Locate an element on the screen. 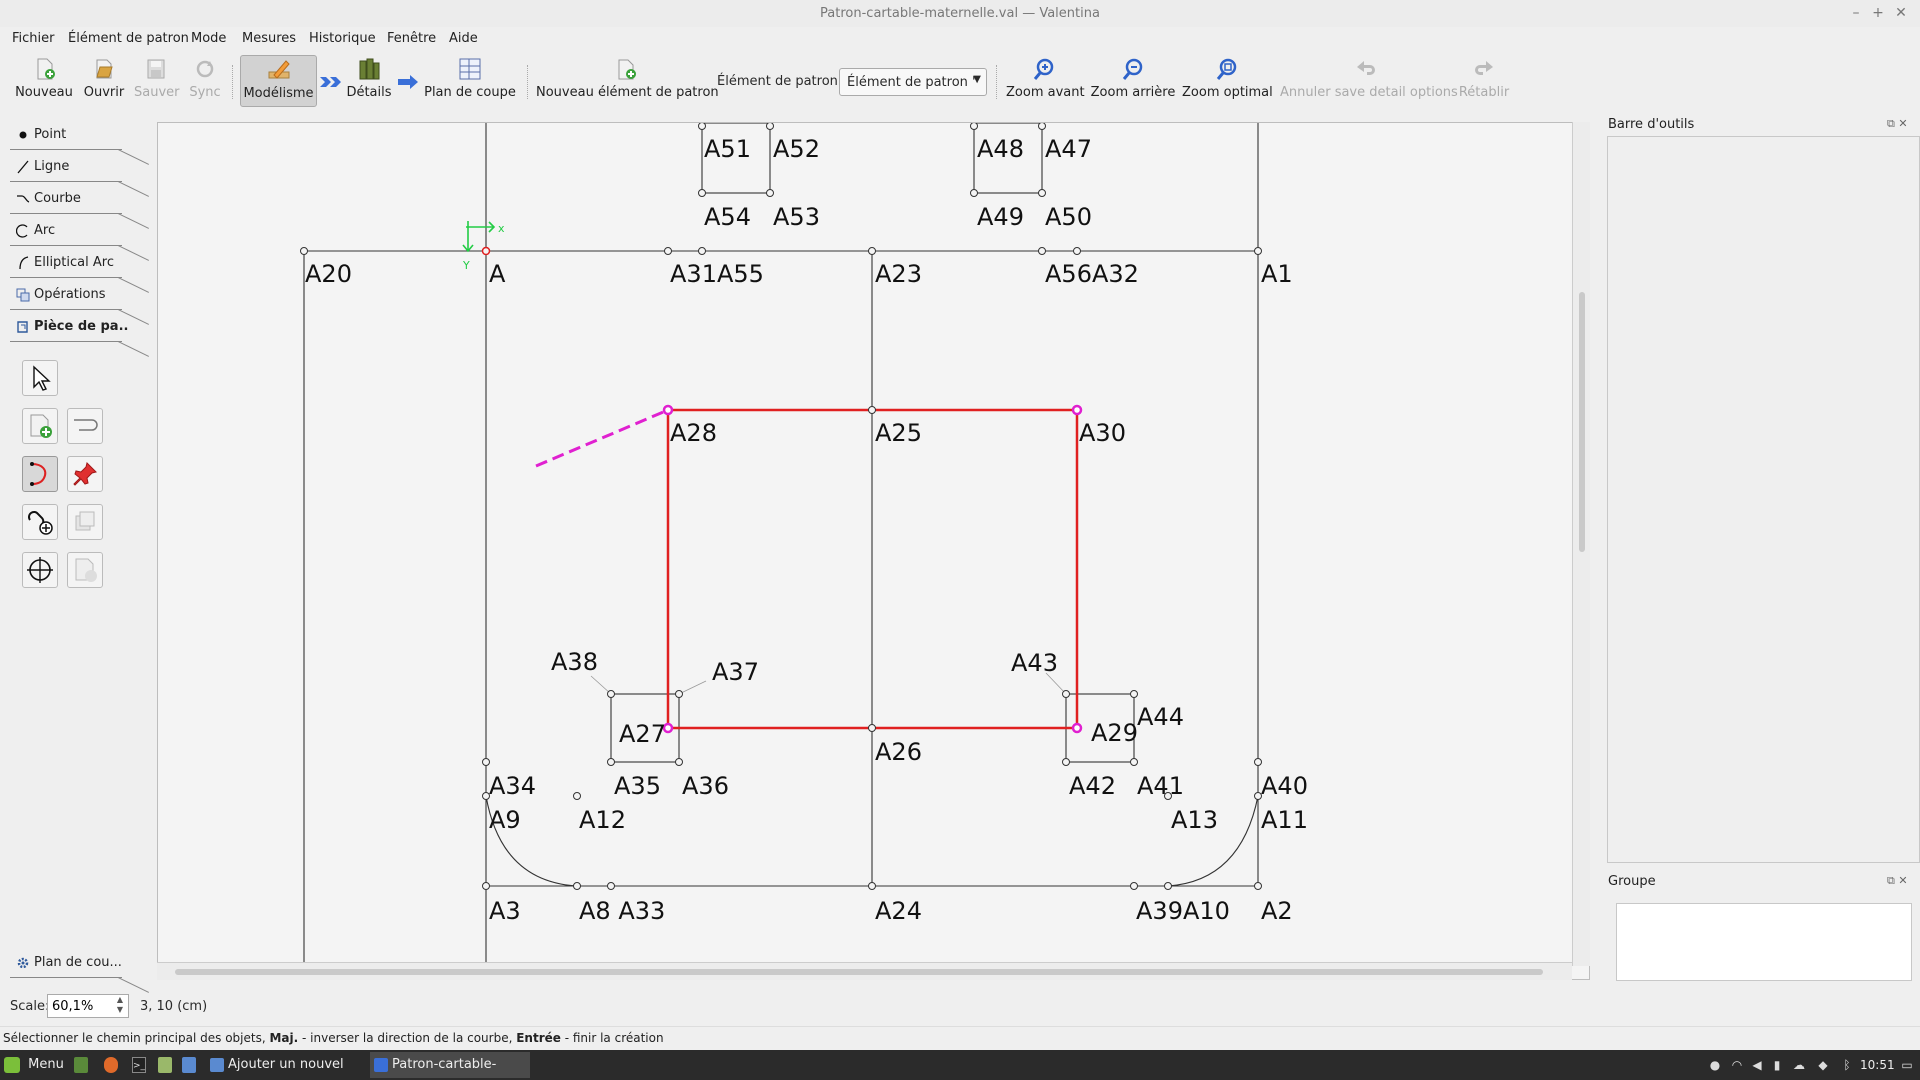 Image resolution: width=1920 pixels, height=1080 pixels. zoom-out-button: Zoom arrière is located at coordinates (1133, 81).